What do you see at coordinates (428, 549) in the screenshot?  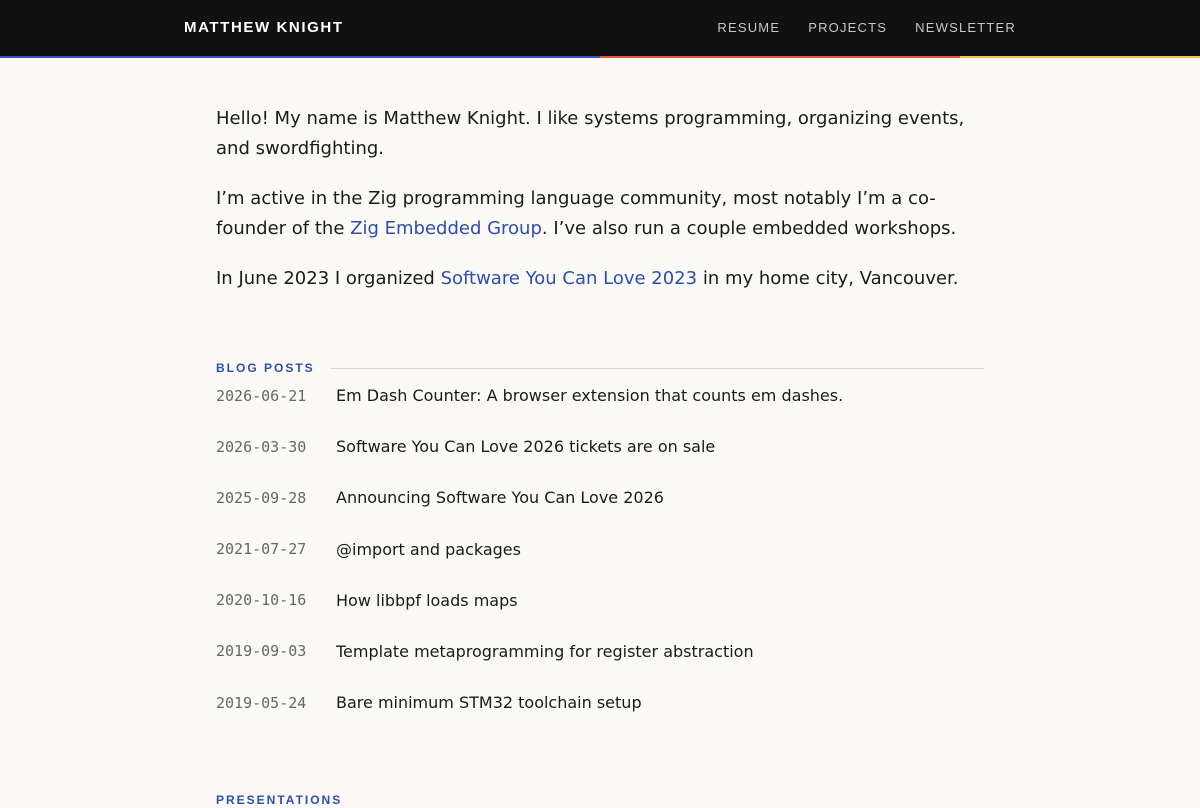 I see `post-title-link: @import and packages` at bounding box center [428, 549].